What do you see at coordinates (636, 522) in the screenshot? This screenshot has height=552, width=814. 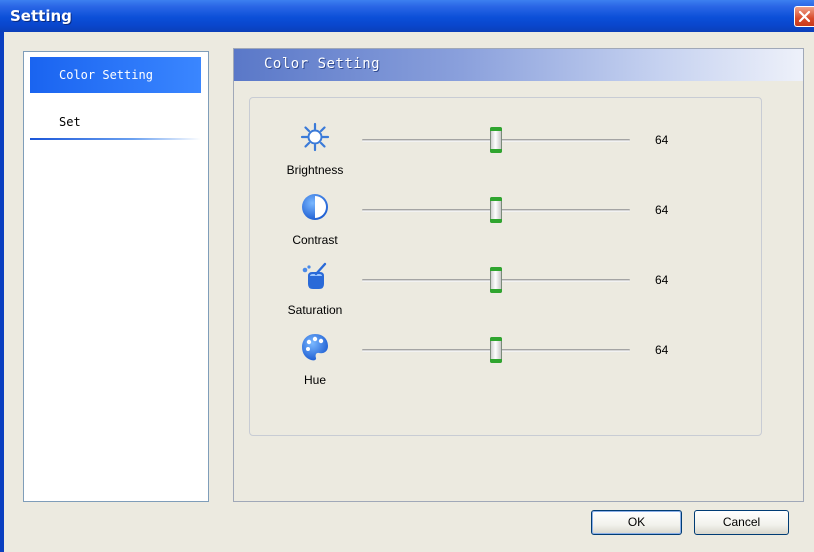 I see `ok-button: OK` at bounding box center [636, 522].